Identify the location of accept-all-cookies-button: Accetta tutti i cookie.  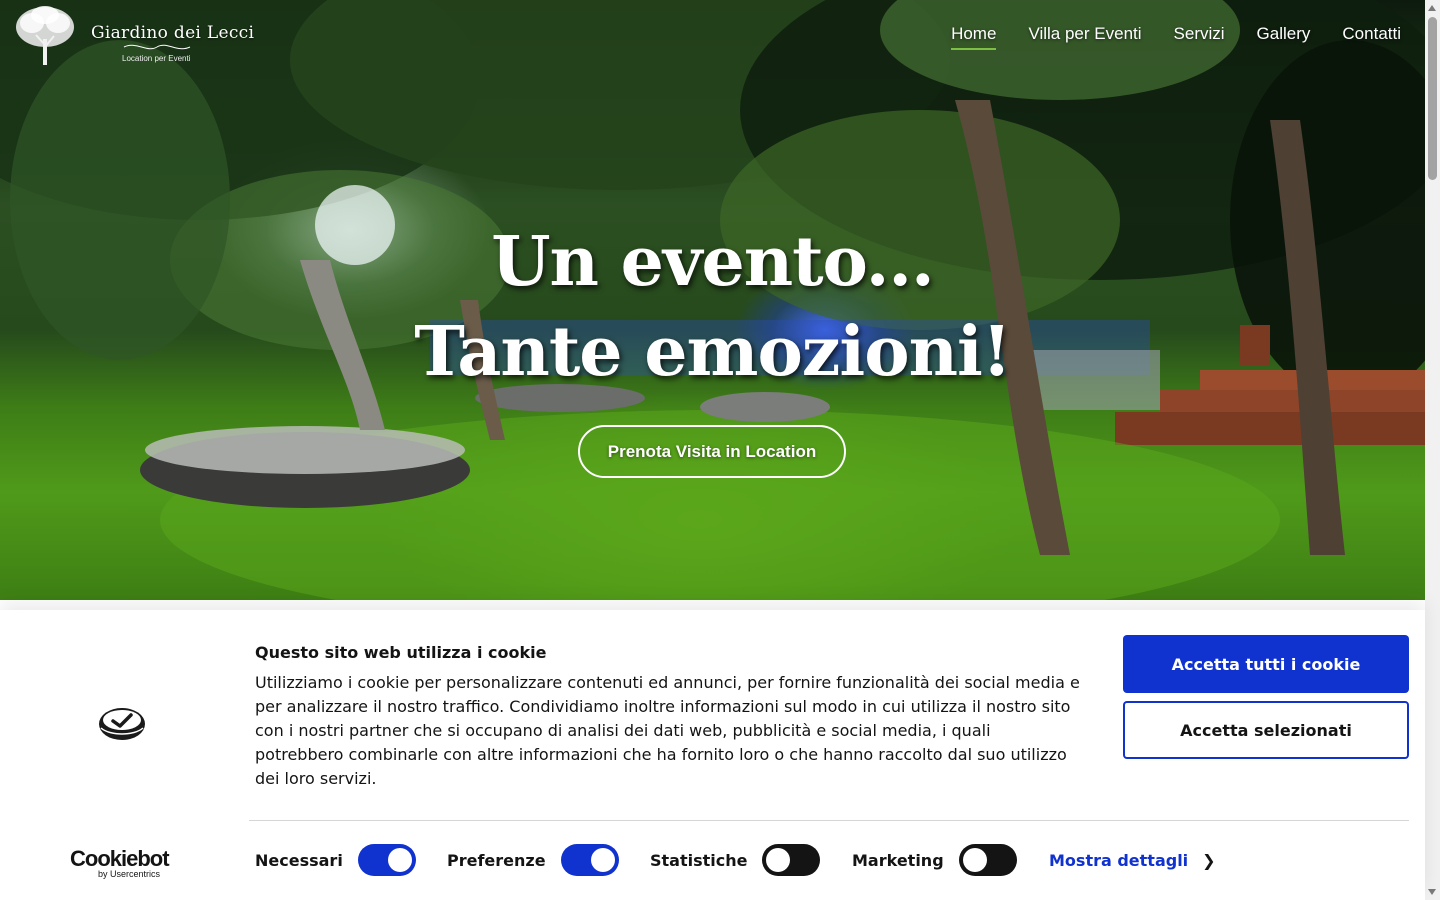
(1266, 664).